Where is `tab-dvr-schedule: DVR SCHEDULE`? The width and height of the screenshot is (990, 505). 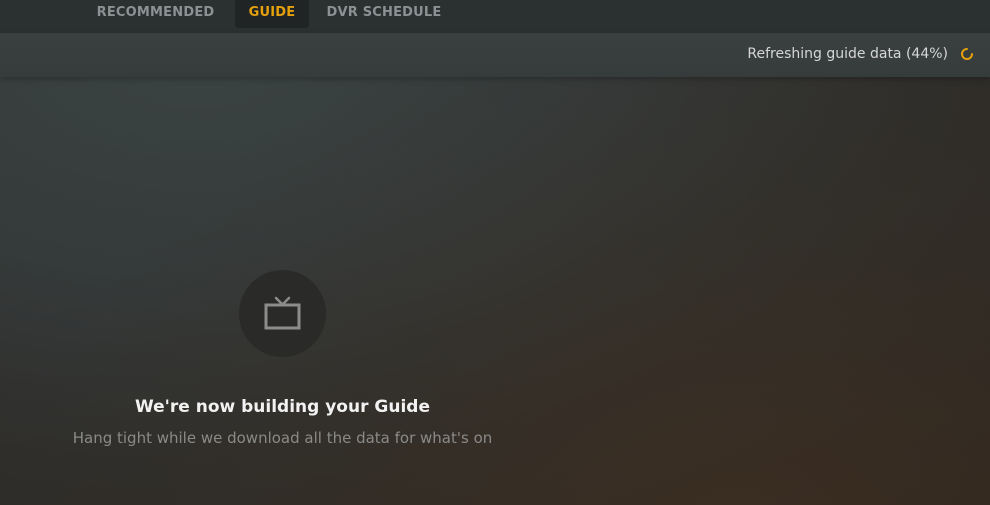 tab-dvr-schedule: DVR SCHEDULE is located at coordinates (384, 14).